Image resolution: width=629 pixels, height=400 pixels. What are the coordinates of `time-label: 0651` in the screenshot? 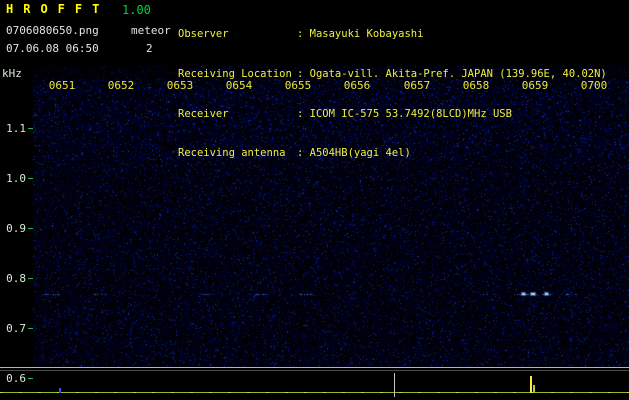 It's located at (62, 85).